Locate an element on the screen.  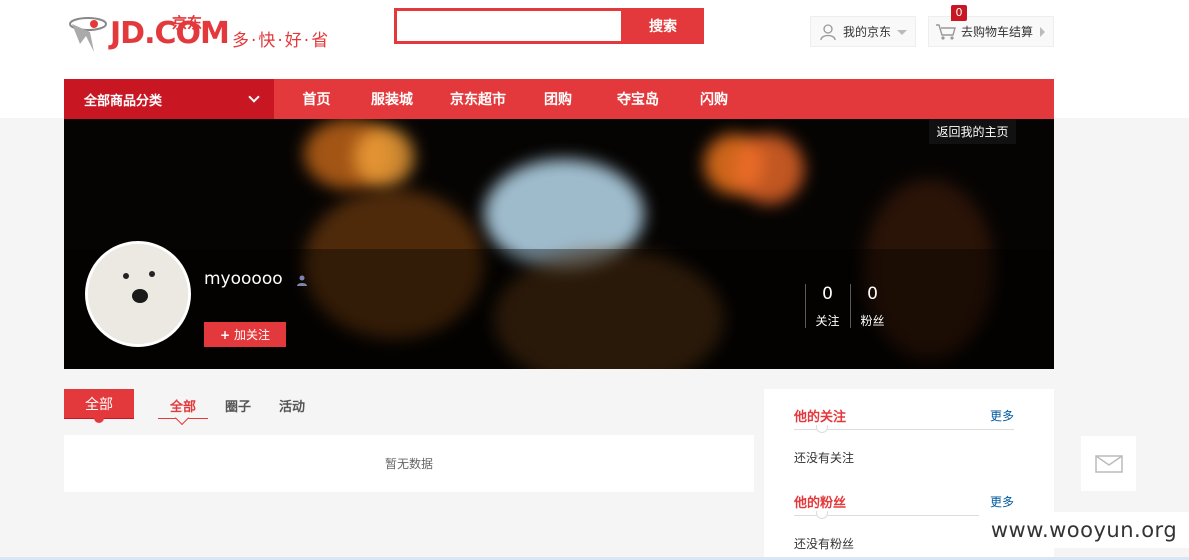
tab-all-main: 全部 is located at coordinates (99, 406).